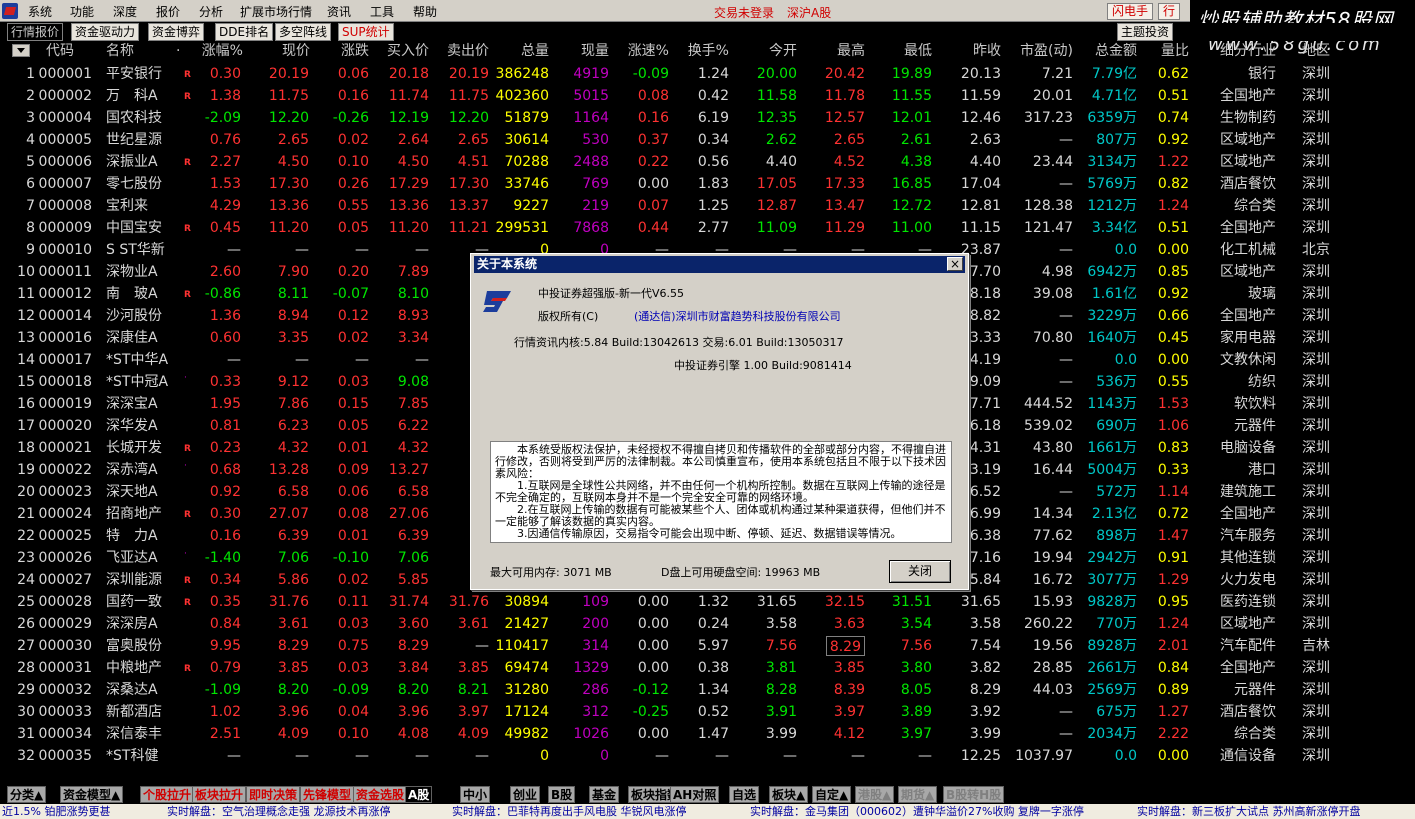 The width and height of the screenshot is (1415, 819). I want to click on tab-sup-stats: SUP统计, so click(366, 32).